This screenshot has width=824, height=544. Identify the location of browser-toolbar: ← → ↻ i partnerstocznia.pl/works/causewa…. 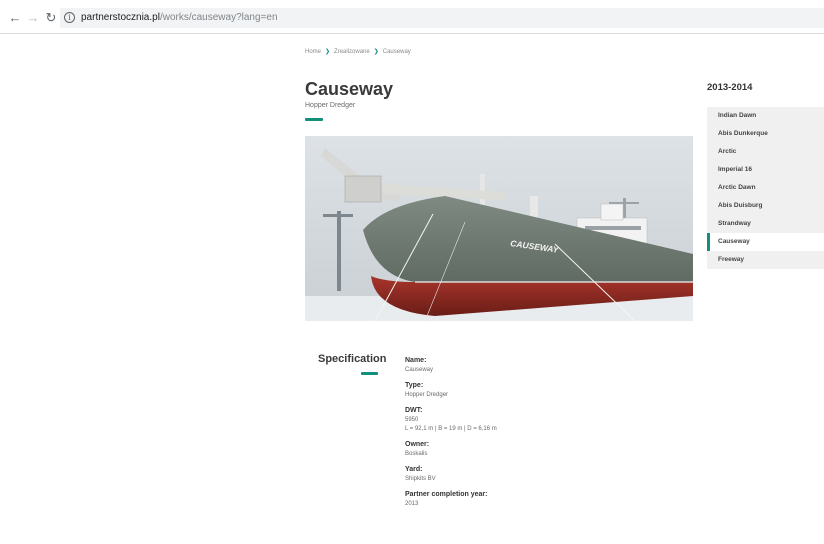
(412, 17).